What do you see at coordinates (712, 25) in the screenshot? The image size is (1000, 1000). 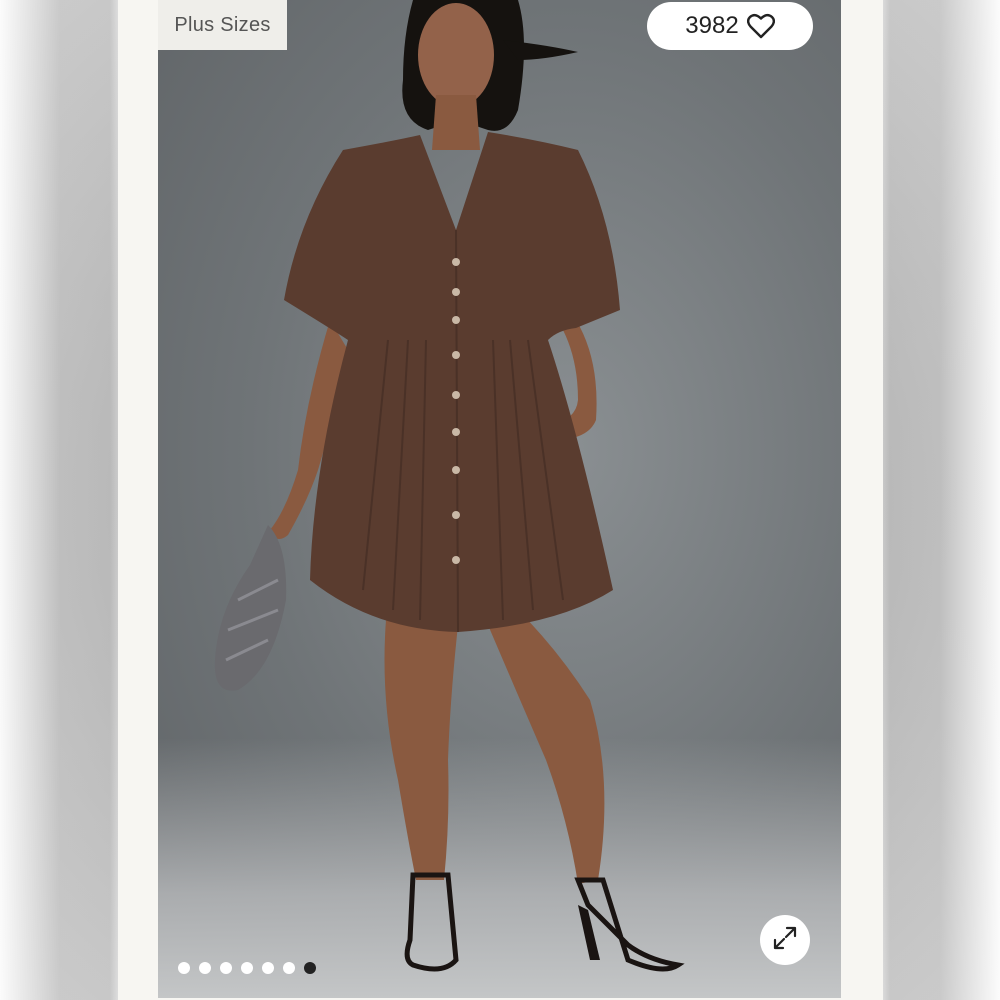 I see `like-count: 3982` at bounding box center [712, 25].